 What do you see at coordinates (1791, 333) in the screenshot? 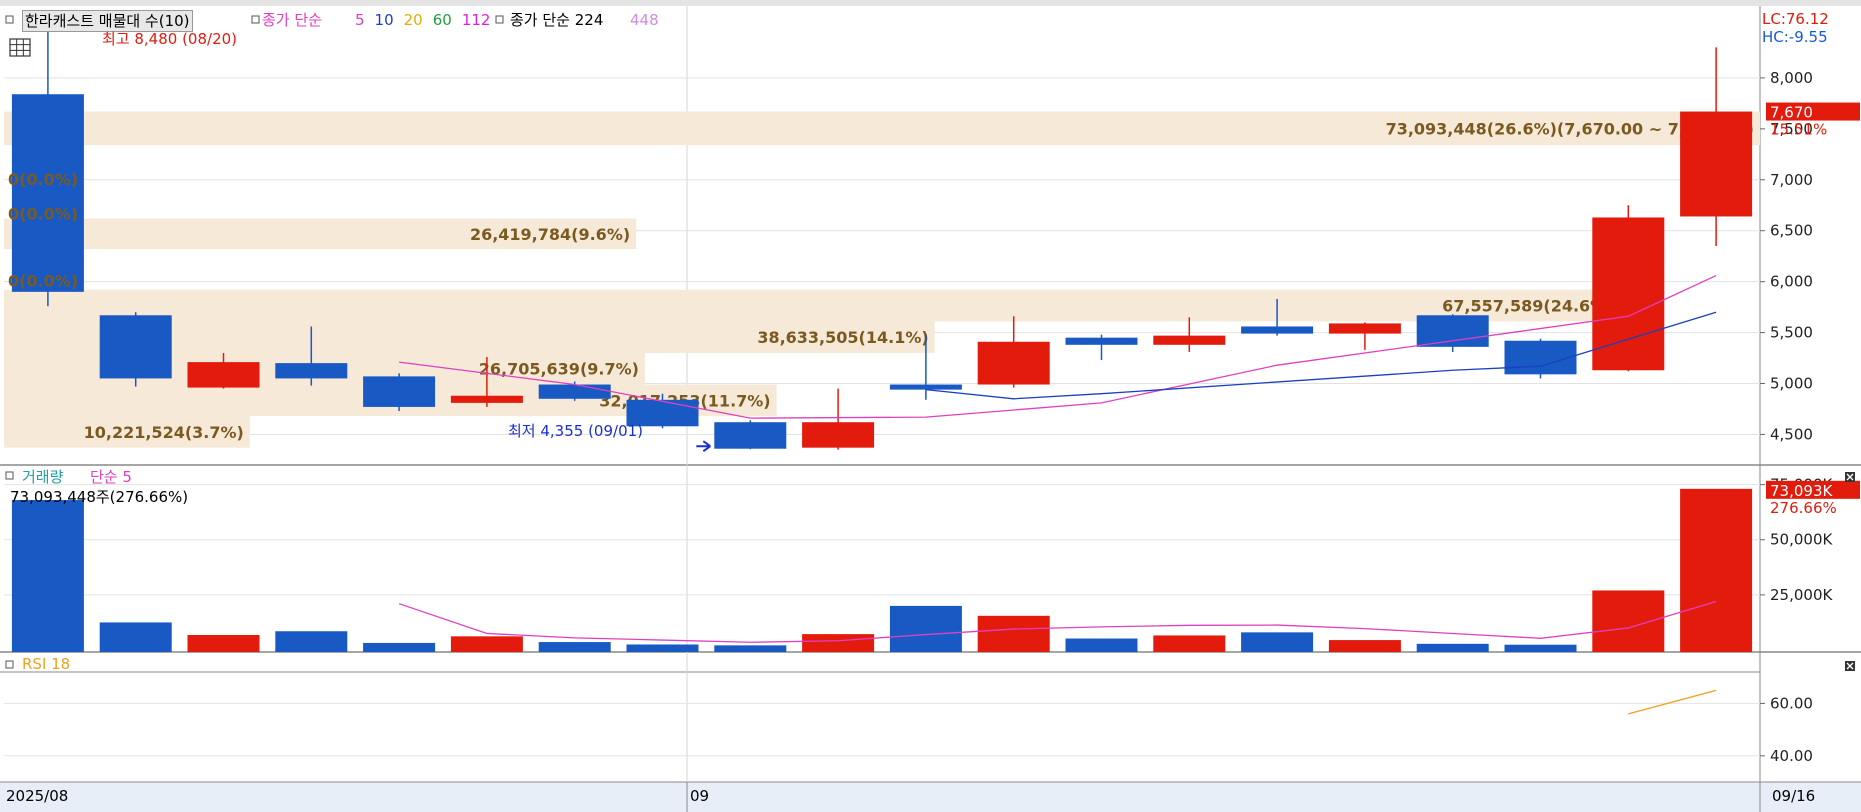
I see `price-tick-label: 5,500` at bounding box center [1791, 333].